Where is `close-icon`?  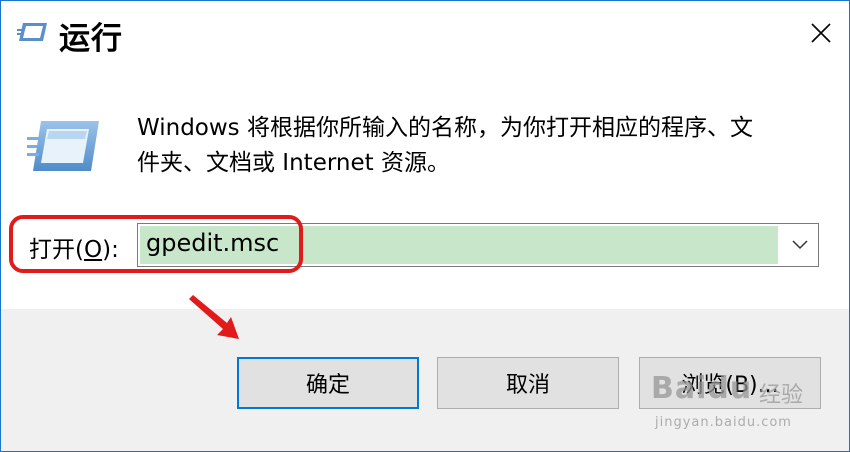 close-icon is located at coordinates (821, 33).